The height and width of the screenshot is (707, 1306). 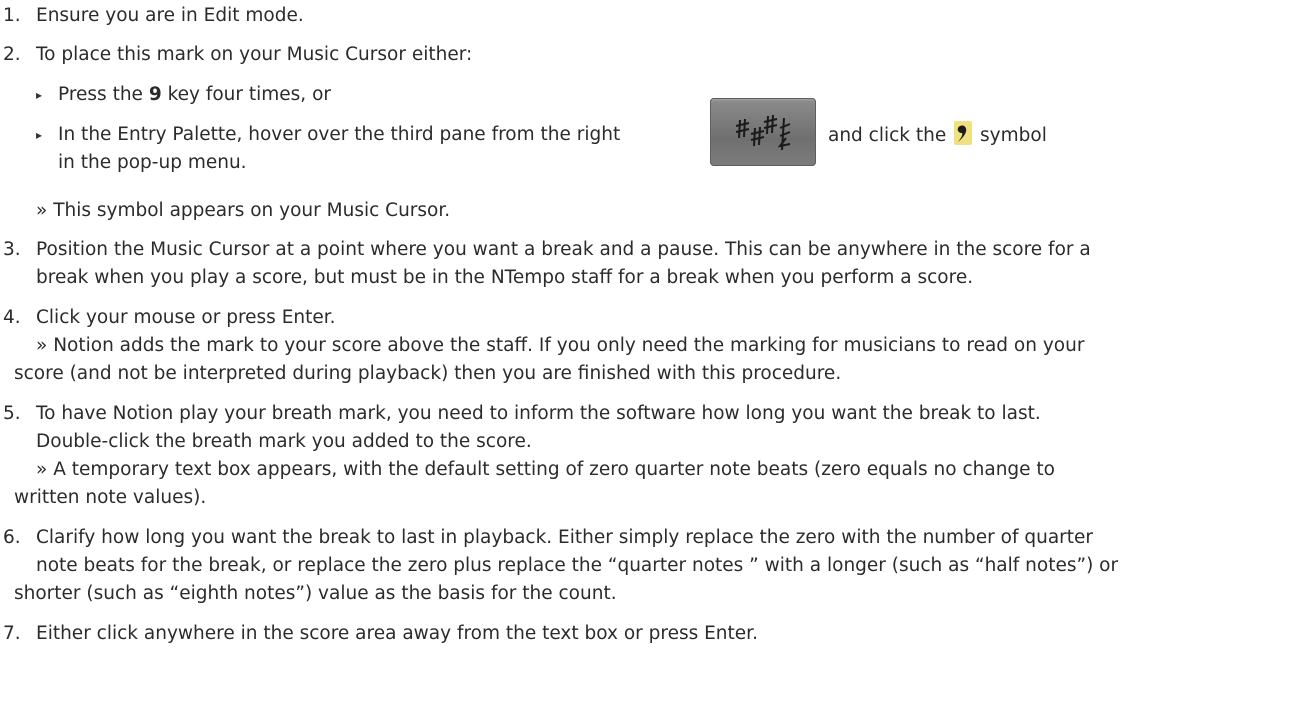 What do you see at coordinates (12, 633) in the screenshot?
I see `step-number: 7.` at bounding box center [12, 633].